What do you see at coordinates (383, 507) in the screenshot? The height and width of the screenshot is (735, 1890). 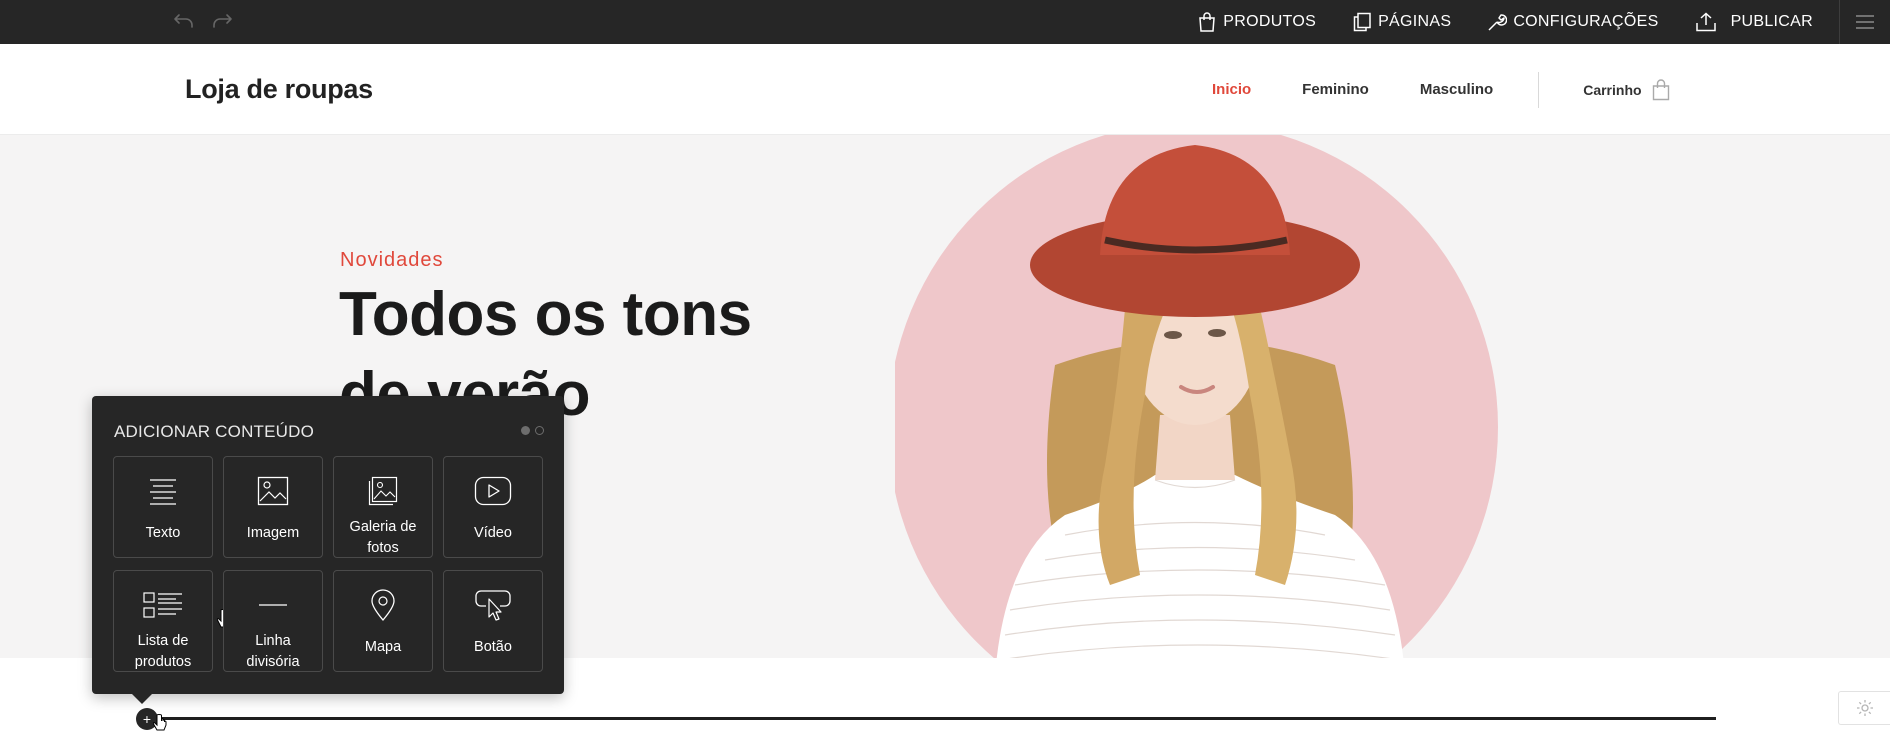 I see `tile-galeria-de-fotos: Galeria de fotos` at bounding box center [383, 507].